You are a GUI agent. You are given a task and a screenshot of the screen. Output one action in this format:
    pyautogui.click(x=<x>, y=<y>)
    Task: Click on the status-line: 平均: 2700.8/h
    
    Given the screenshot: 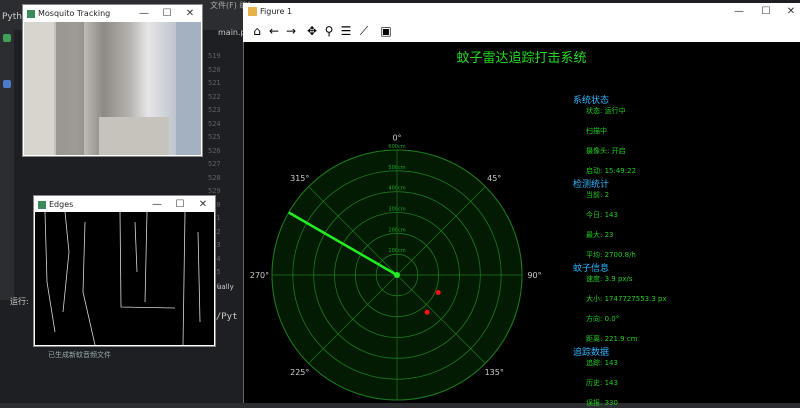 What is the action you would take?
    pyautogui.click(x=611, y=255)
    